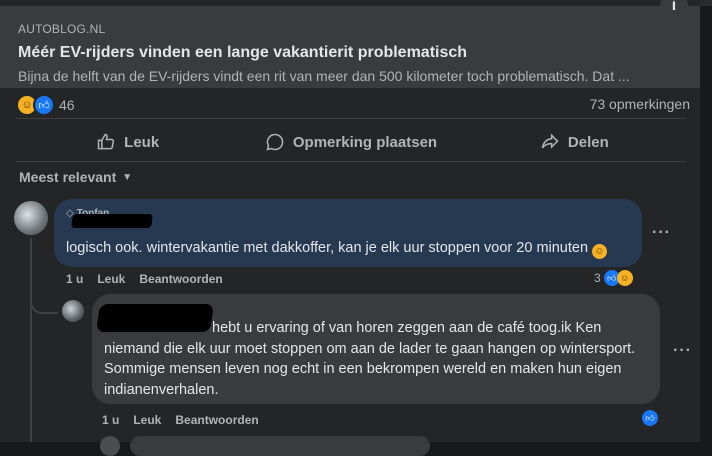 The height and width of the screenshot is (456, 712). What do you see at coordinates (624, 278) in the screenshot?
I see `haha-reaction-icon: ☺` at bounding box center [624, 278].